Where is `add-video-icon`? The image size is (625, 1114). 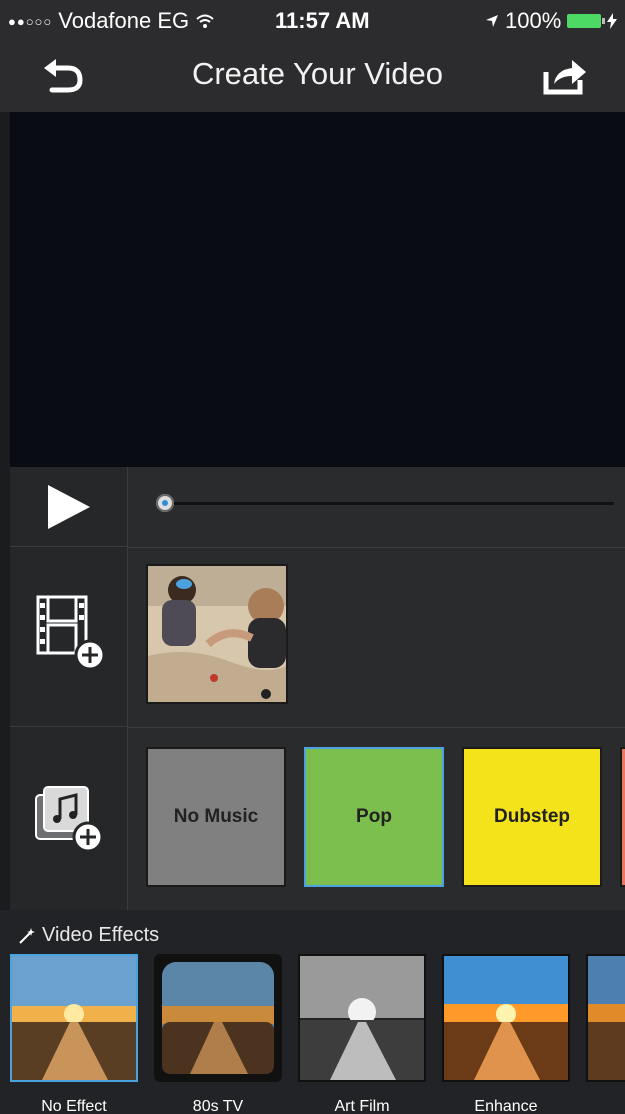
add-video-icon is located at coordinates (71, 633).